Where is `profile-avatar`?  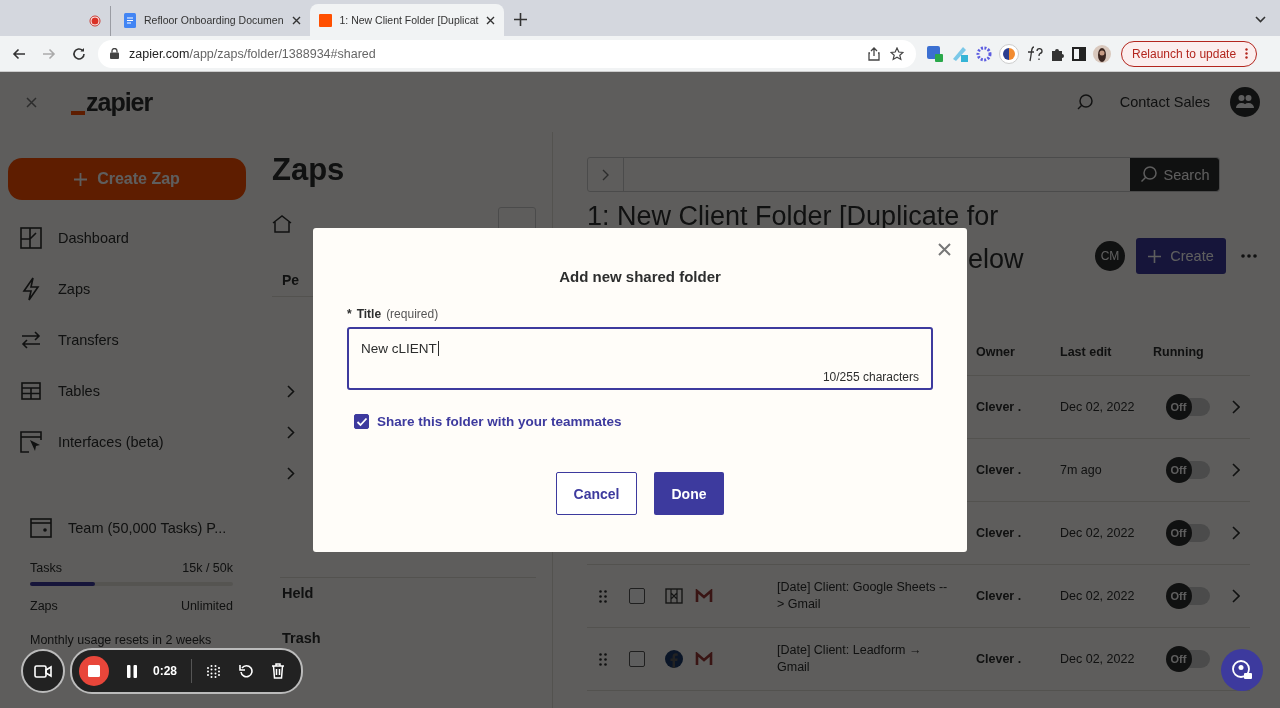
profile-avatar is located at coordinates (1102, 53).